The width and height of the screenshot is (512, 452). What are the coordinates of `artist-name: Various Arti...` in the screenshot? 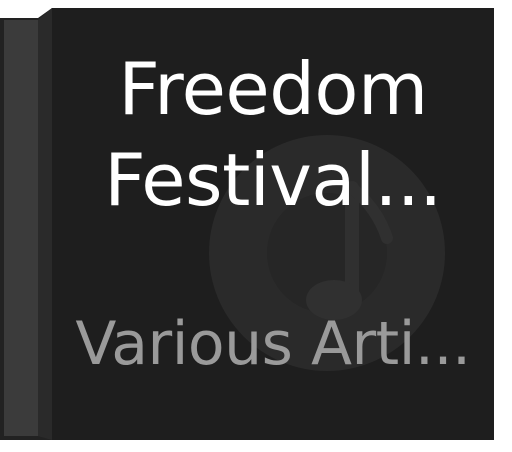 It's located at (273, 344).